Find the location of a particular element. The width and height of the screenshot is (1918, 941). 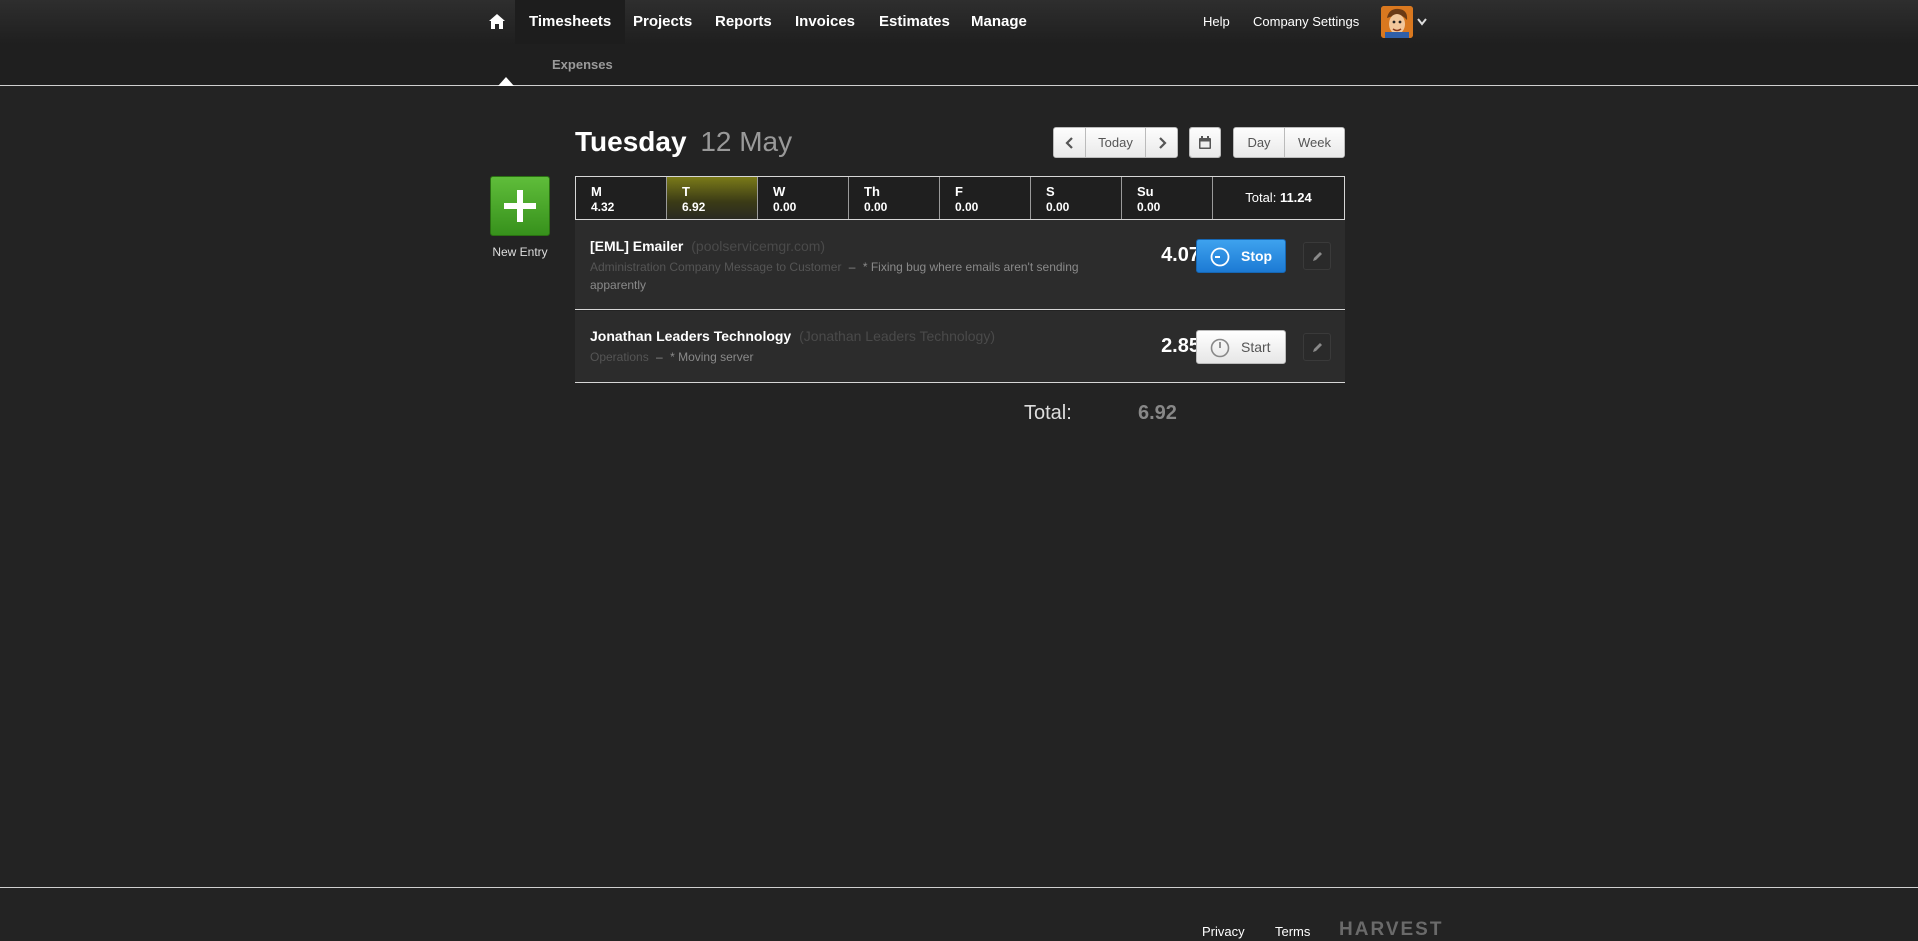

sub-nav-bar is located at coordinates (959, 65).